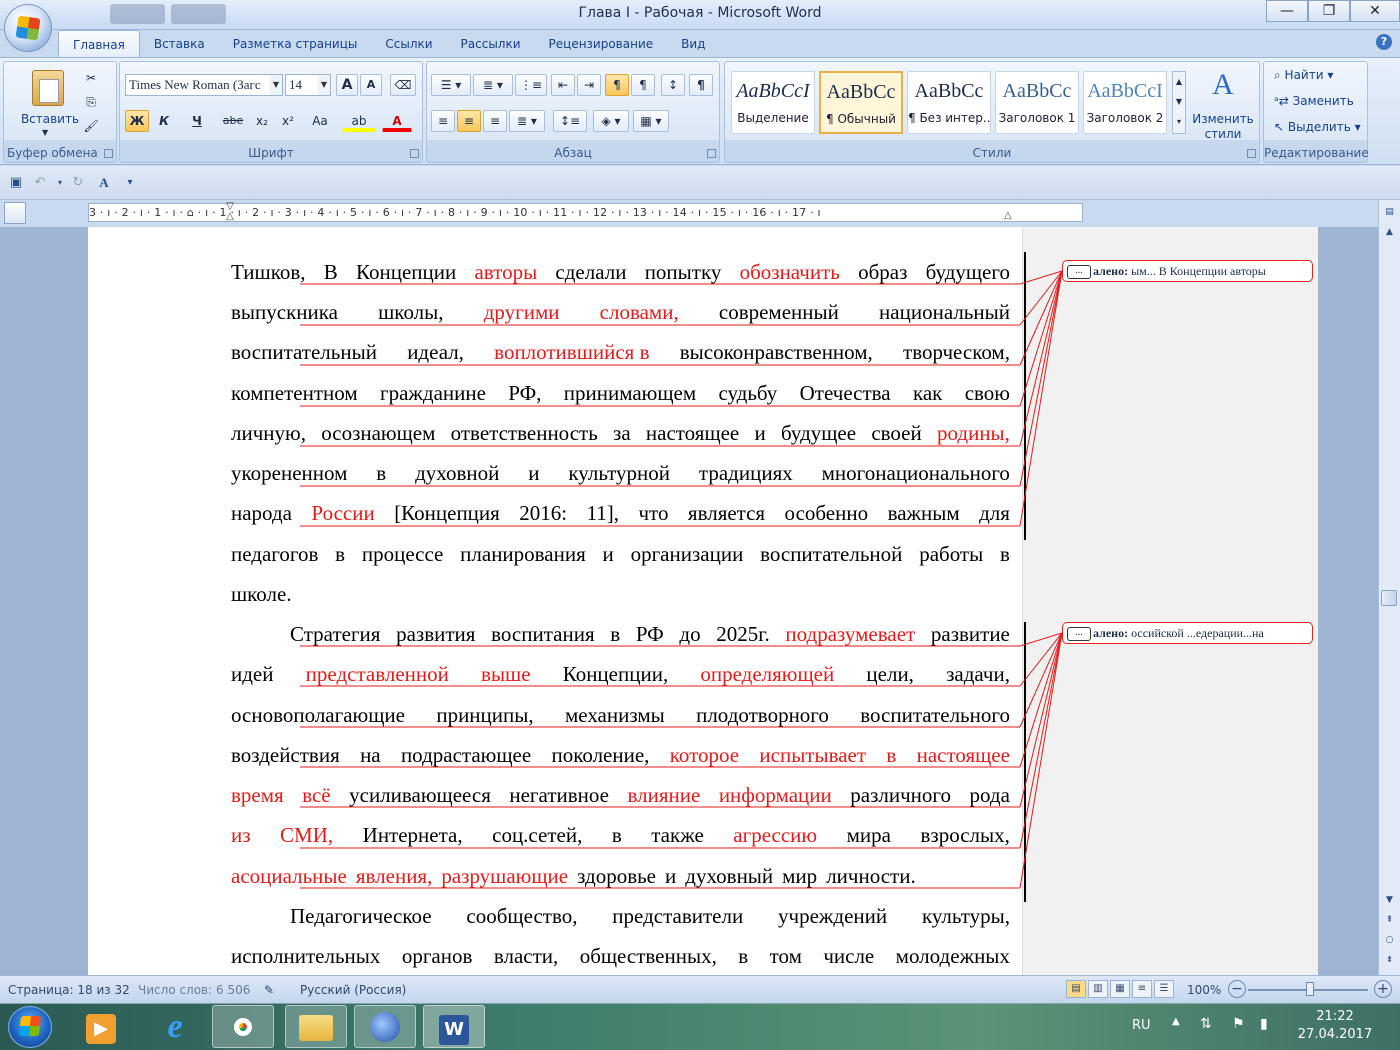  Describe the element at coordinates (1238, 1024) in the screenshot. I see `flag-icon: ⚑` at that location.